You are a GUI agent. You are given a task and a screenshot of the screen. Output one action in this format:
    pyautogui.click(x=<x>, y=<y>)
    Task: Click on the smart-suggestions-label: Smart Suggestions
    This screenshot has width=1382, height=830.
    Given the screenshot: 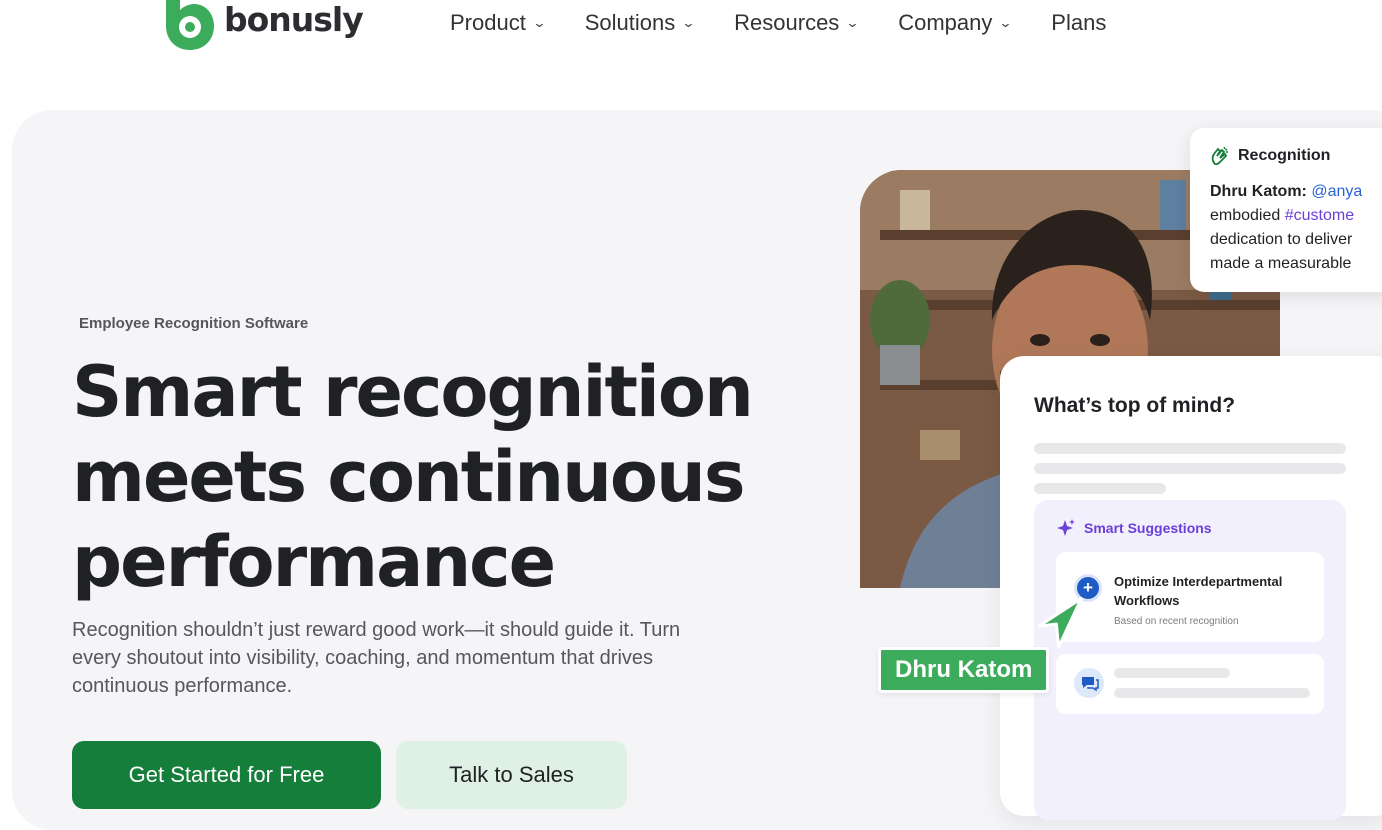 What is the action you would take?
    pyautogui.click(x=1148, y=528)
    